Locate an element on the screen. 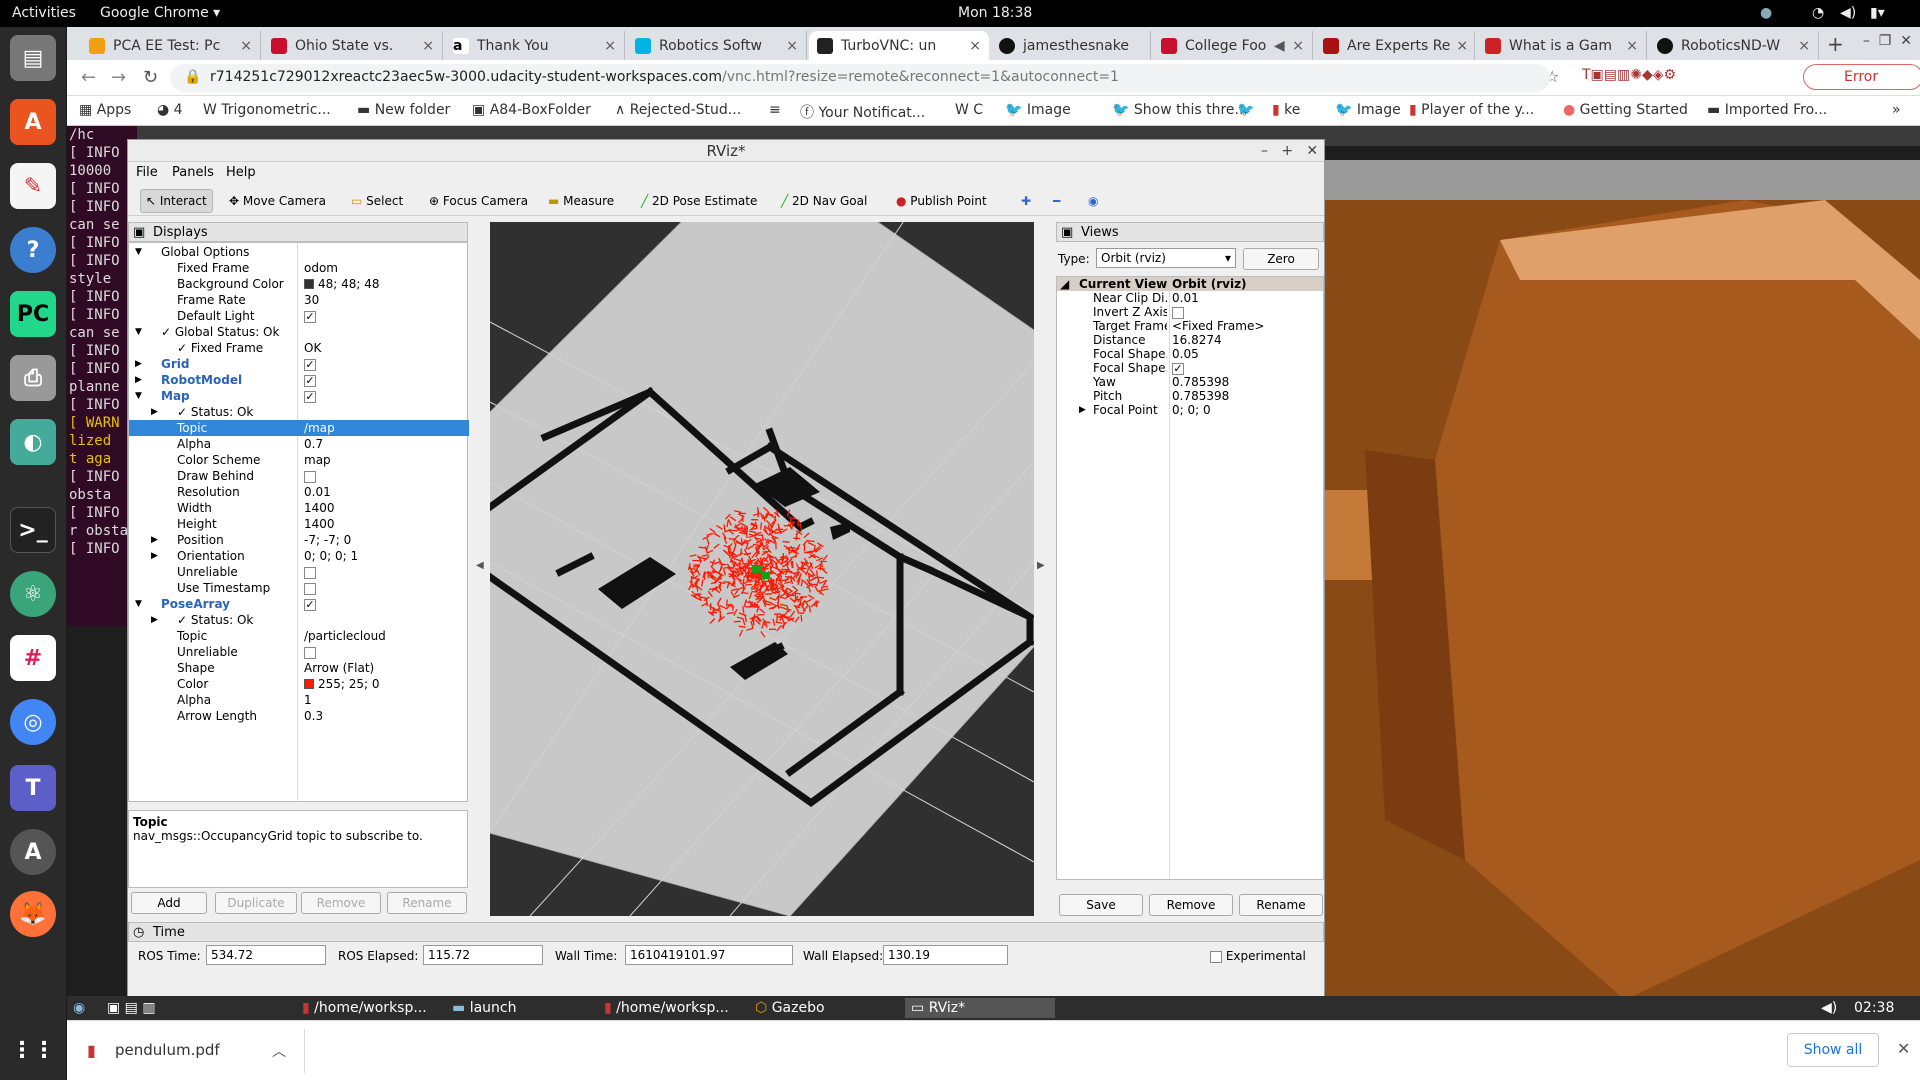 The width and height of the screenshot is (1920, 1080). tool-2d-pose-estimate: ╱ 2D Pose Estimate is located at coordinates (699, 201).